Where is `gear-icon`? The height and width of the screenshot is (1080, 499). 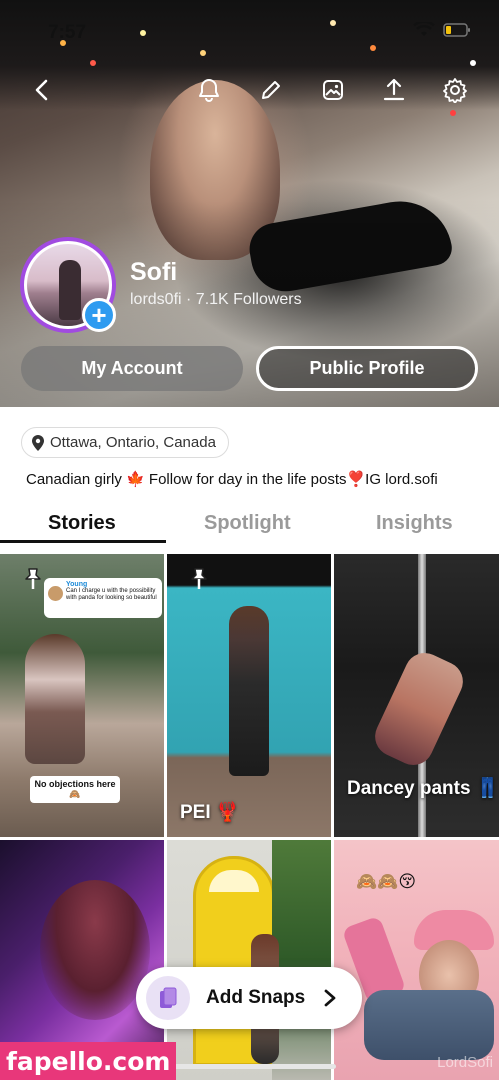 gear-icon is located at coordinates (455, 90).